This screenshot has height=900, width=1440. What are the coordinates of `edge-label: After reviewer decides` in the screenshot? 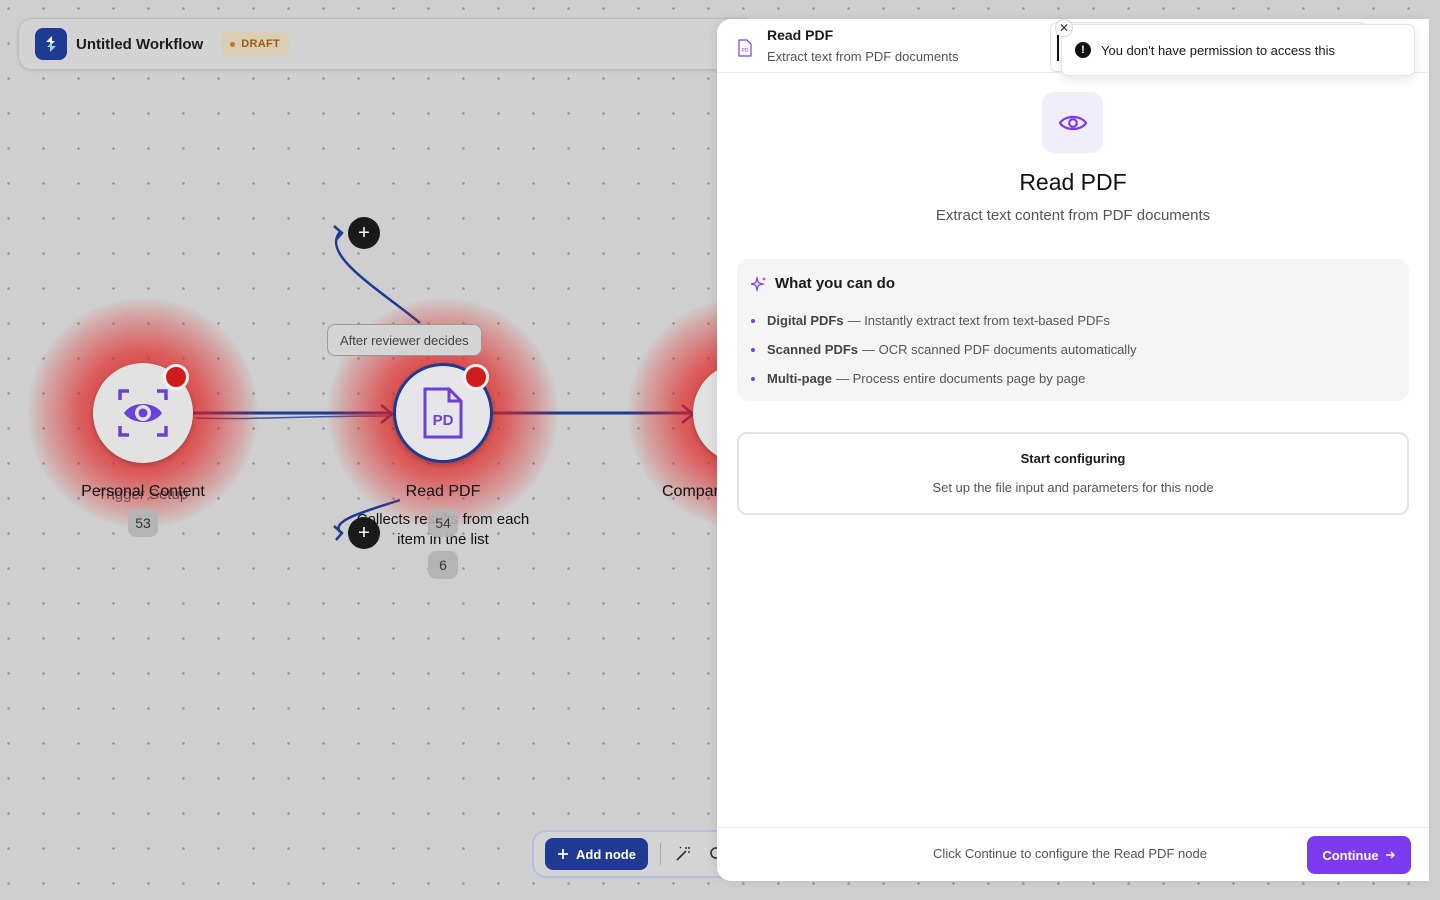 It's located at (404, 340).